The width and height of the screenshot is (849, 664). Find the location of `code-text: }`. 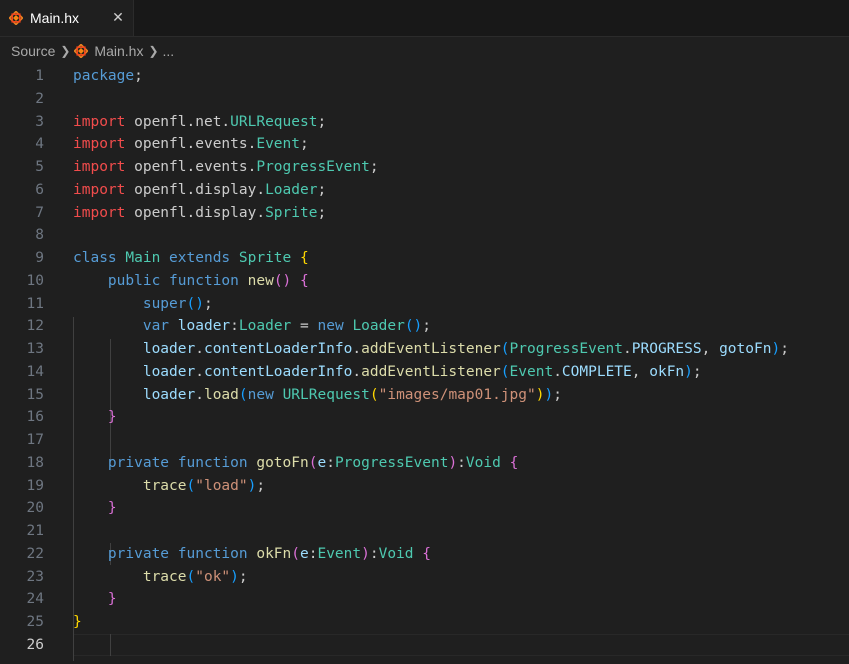

code-text: } is located at coordinates (95, 508).